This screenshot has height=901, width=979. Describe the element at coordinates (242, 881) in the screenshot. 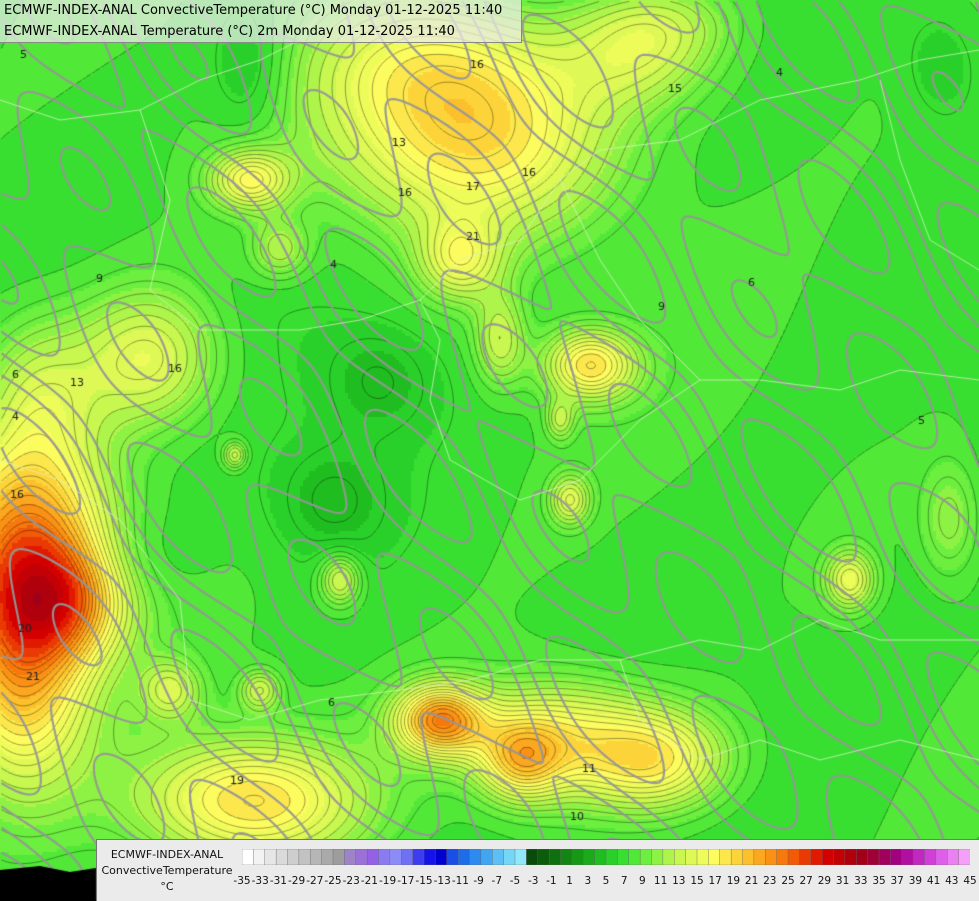

I see `legend-tick-label: -35` at that location.